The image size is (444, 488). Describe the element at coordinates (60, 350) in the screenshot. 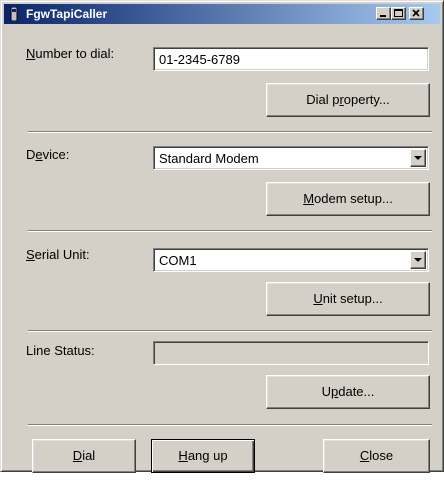

I see `line-status-label: Line Status:` at that location.